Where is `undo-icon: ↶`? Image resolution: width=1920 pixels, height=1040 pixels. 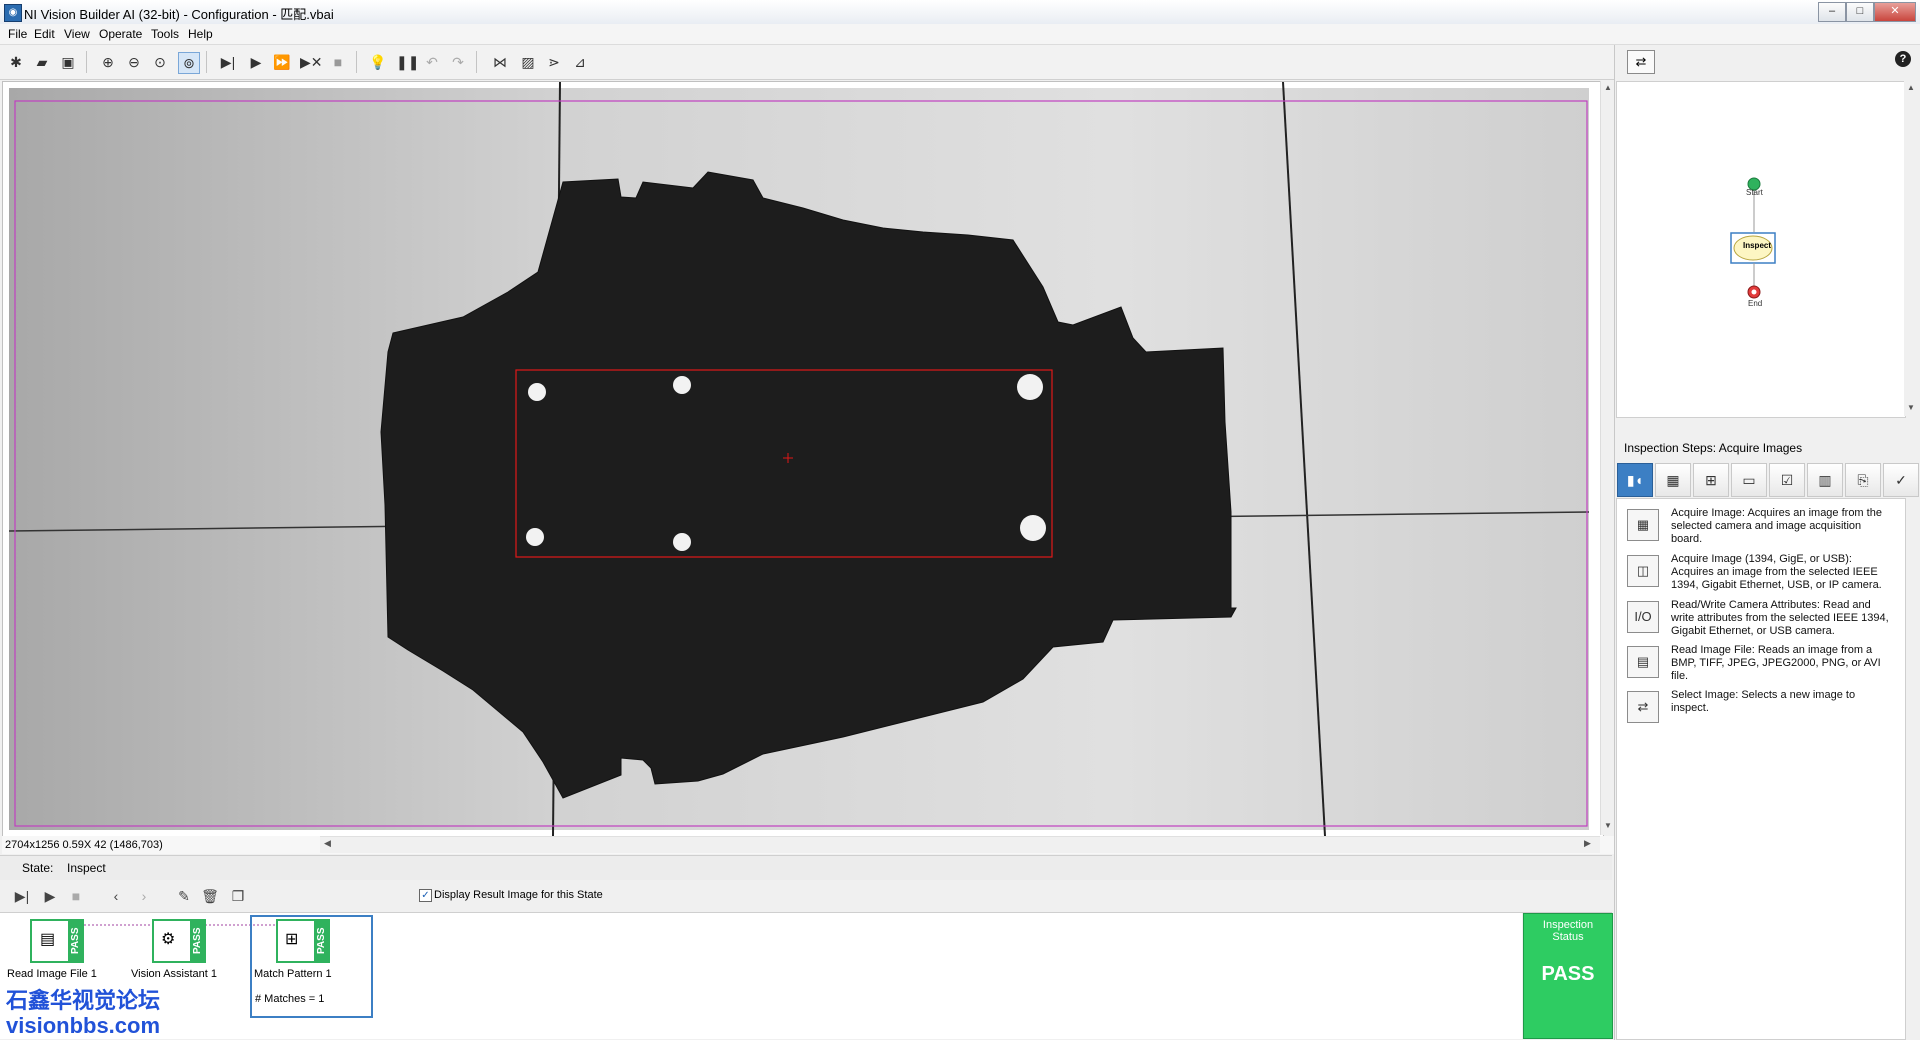 undo-icon: ↶ is located at coordinates (432, 62).